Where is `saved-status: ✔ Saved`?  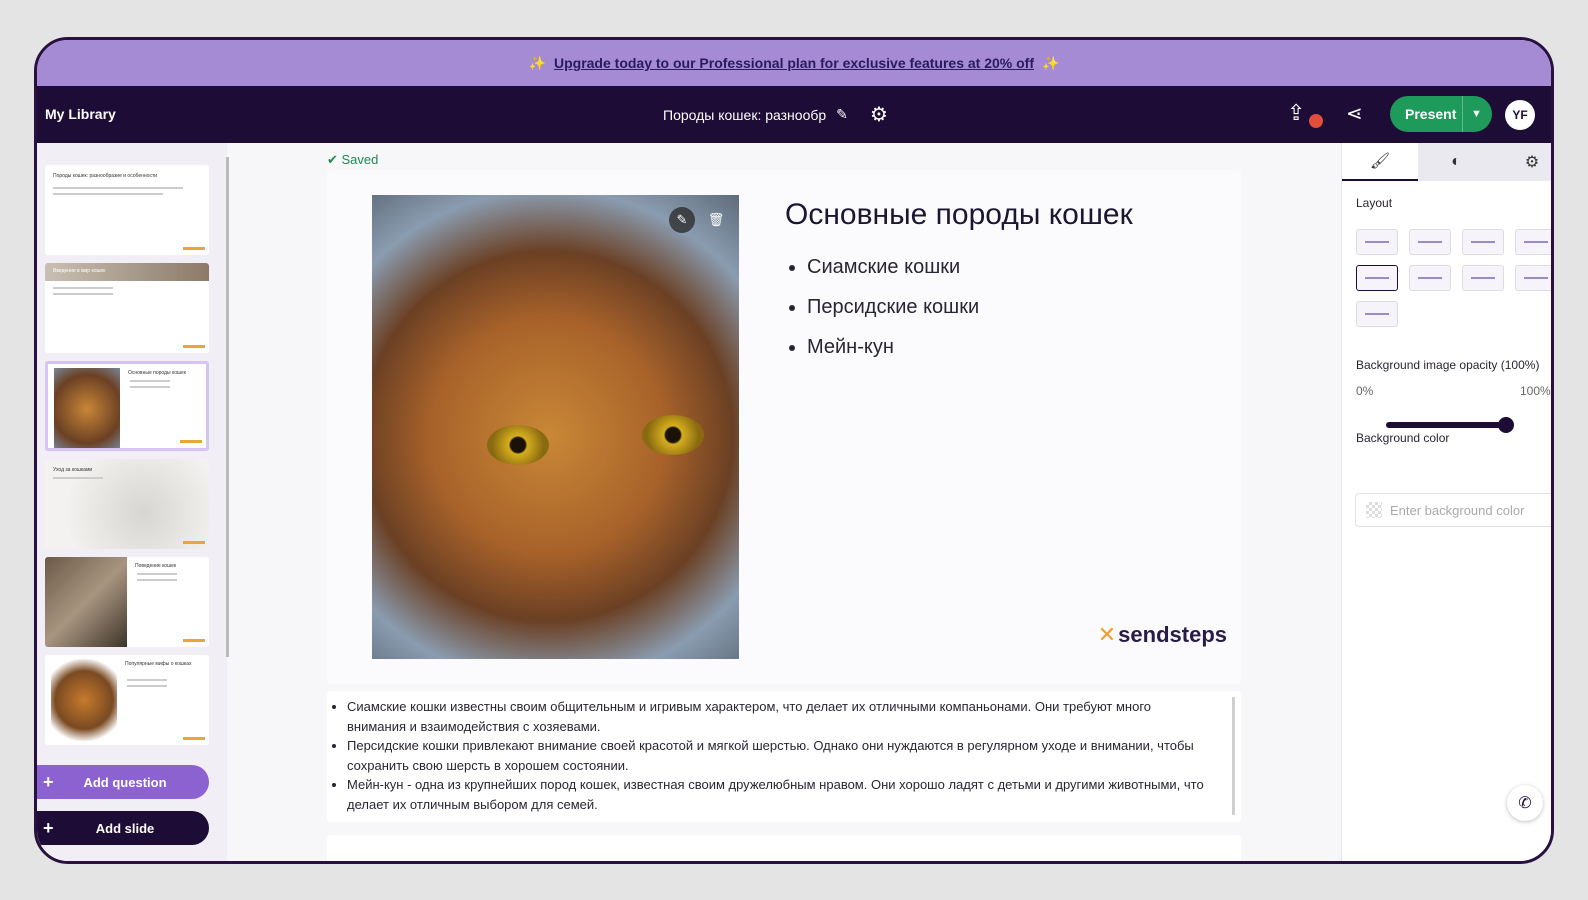 saved-status: ✔ Saved is located at coordinates (353, 159).